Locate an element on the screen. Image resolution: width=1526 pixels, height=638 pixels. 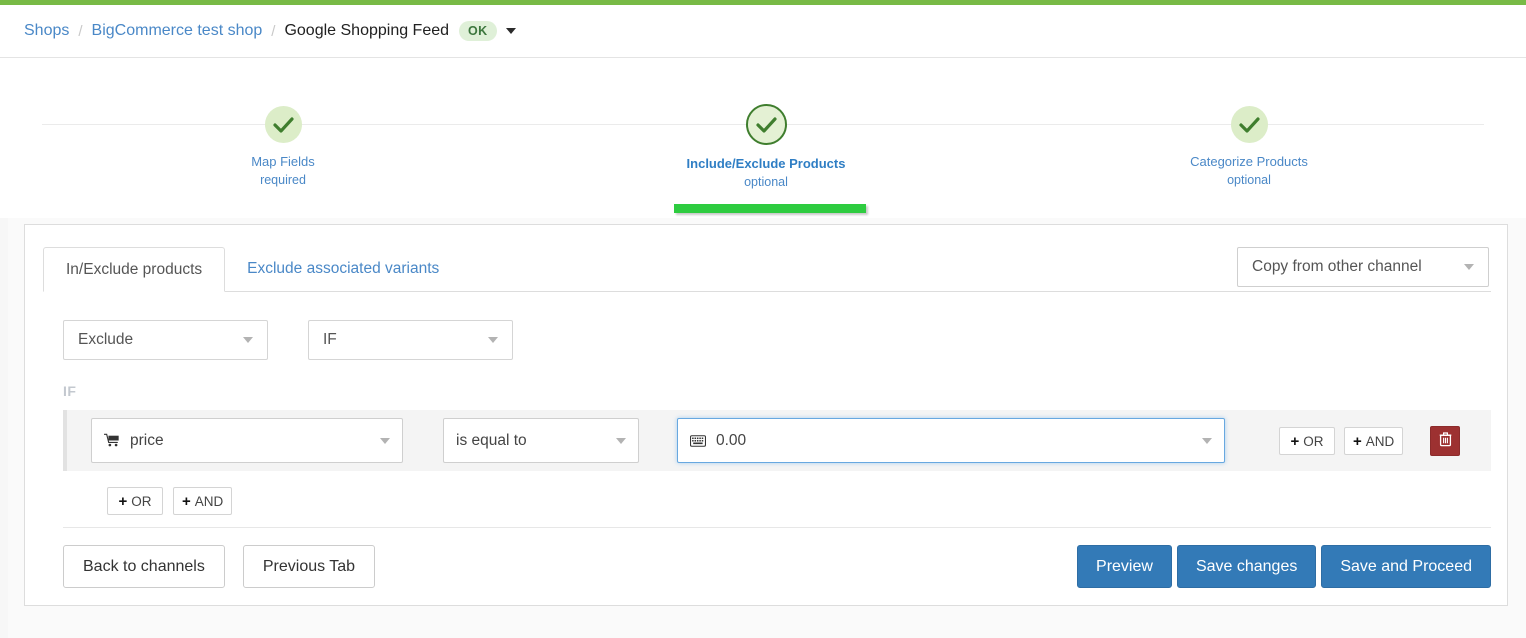
condition-row-actions: + OR + AND is located at coordinates (1370, 441).